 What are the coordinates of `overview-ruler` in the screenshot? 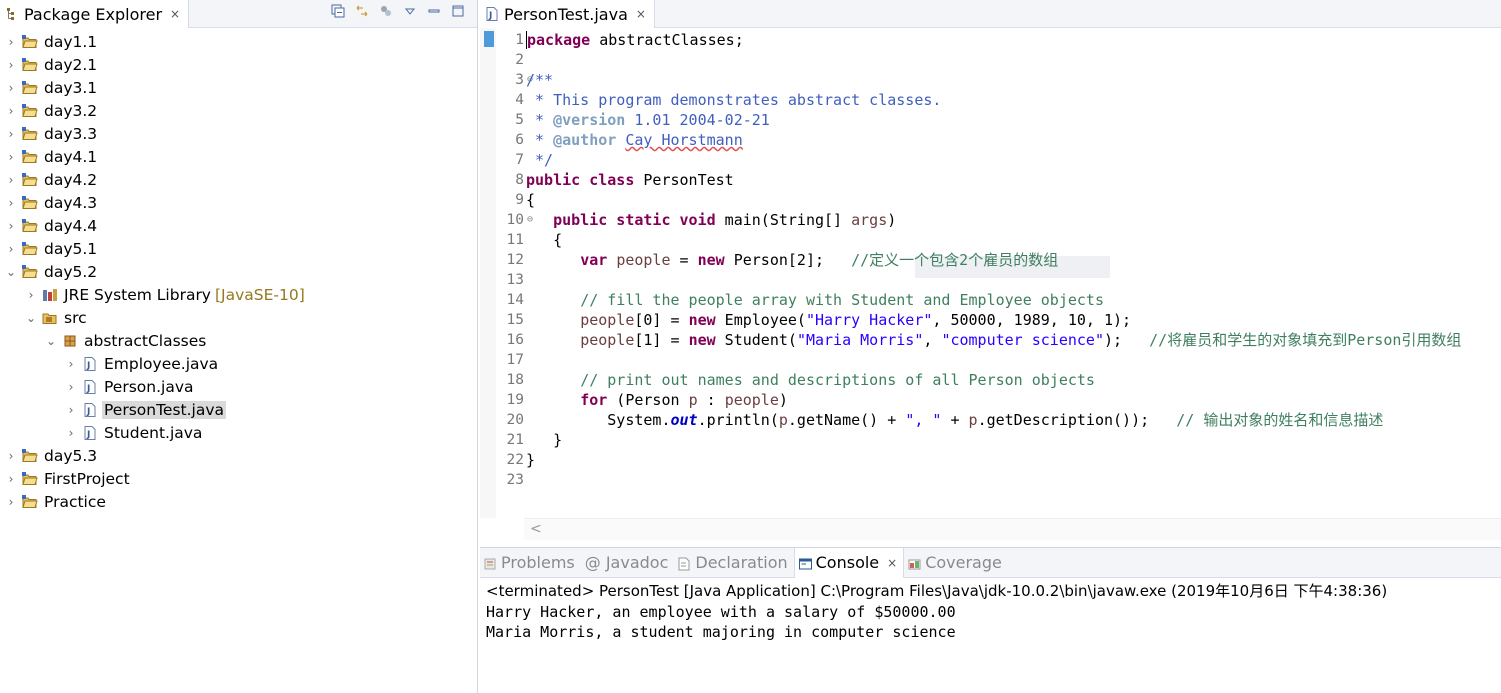 It's located at (488, 273).